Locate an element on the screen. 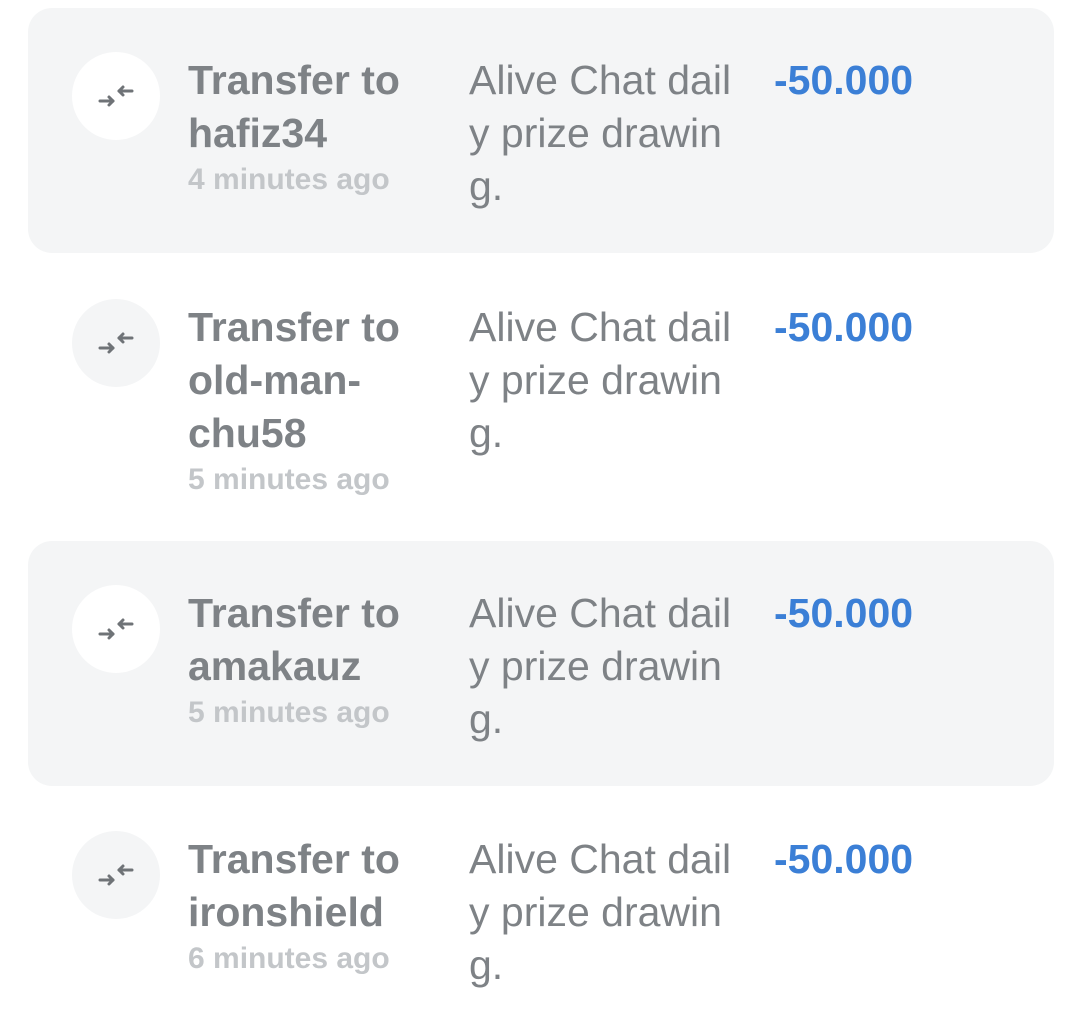  transaction-title: Transfer to hafiz34 is located at coordinates (294, 106).